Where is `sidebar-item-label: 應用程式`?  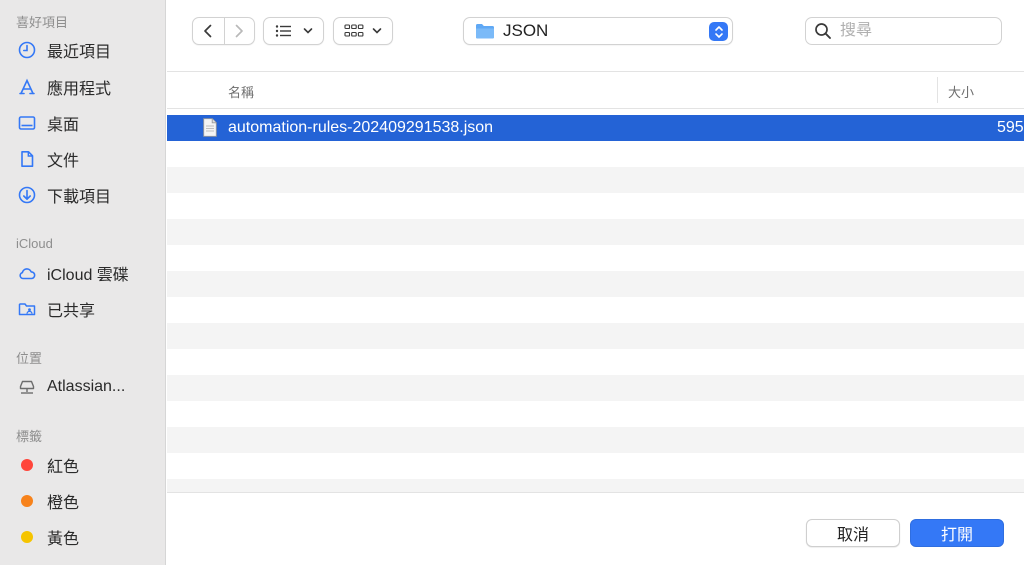 sidebar-item-label: 應用程式 is located at coordinates (79, 89).